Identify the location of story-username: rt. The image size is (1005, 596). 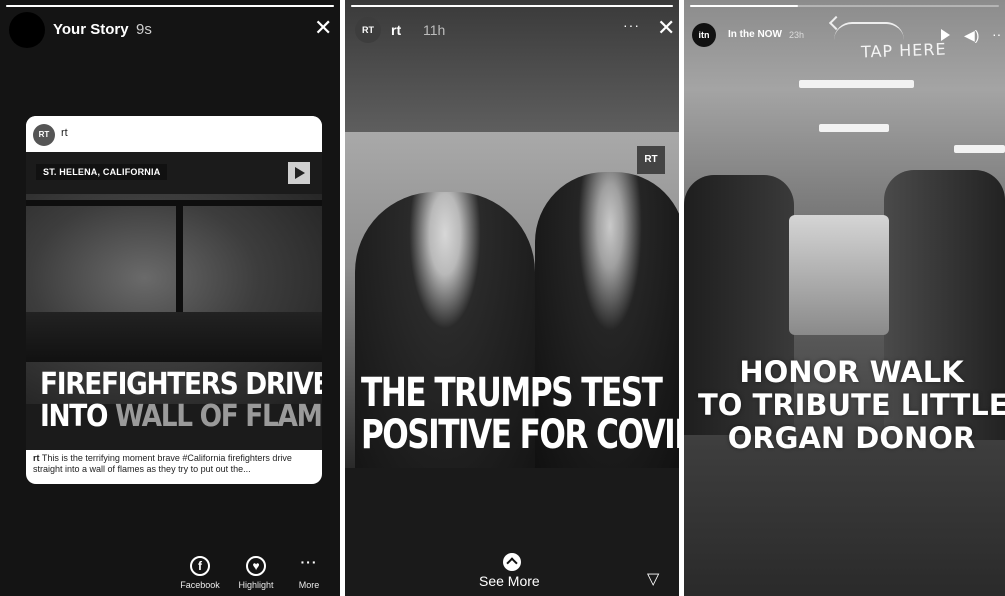
(396, 30).